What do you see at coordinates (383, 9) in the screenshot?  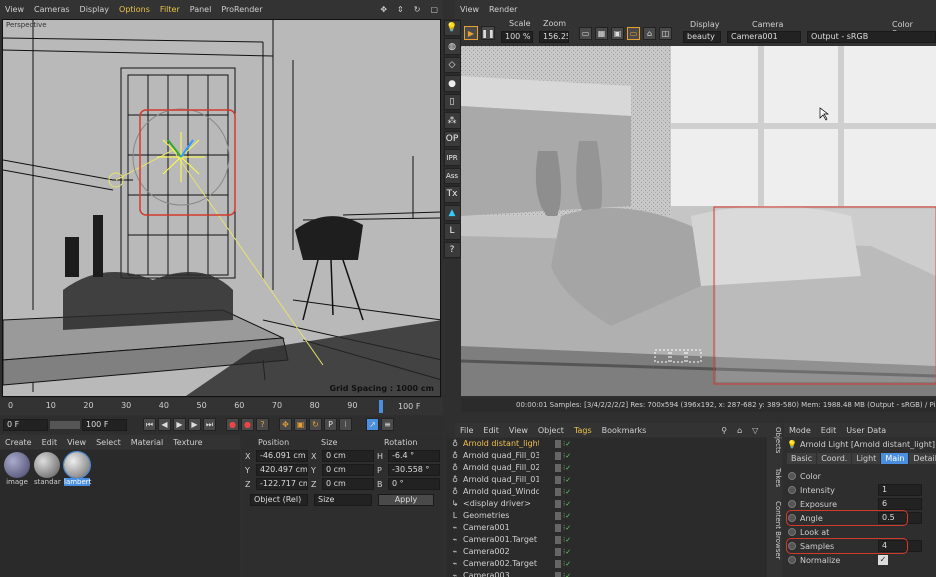 I see `move-icon: ✥` at bounding box center [383, 9].